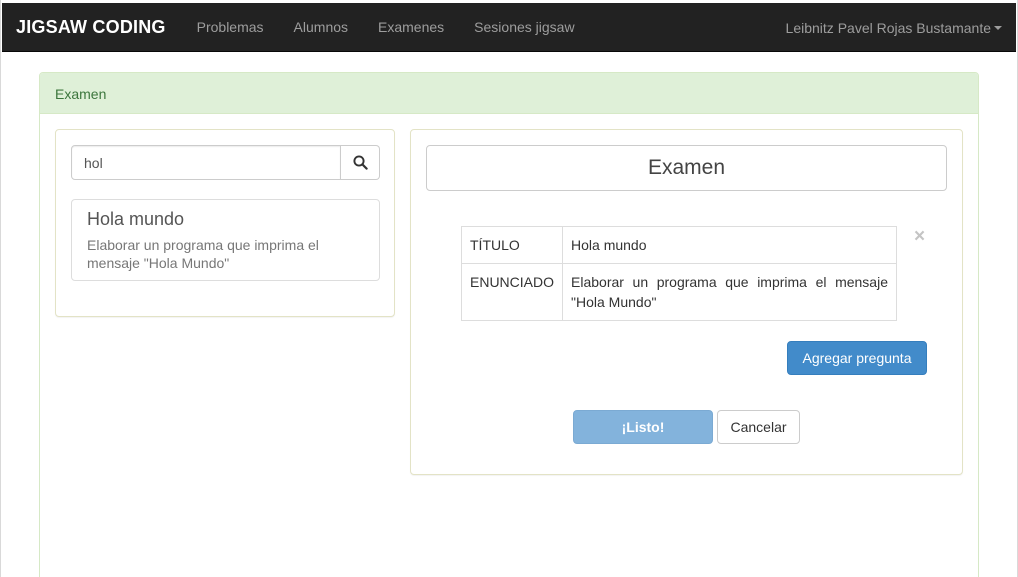  What do you see at coordinates (230, 27) in the screenshot?
I see `nav-link-problemas: Problemas` at bounding box center [230, 27].